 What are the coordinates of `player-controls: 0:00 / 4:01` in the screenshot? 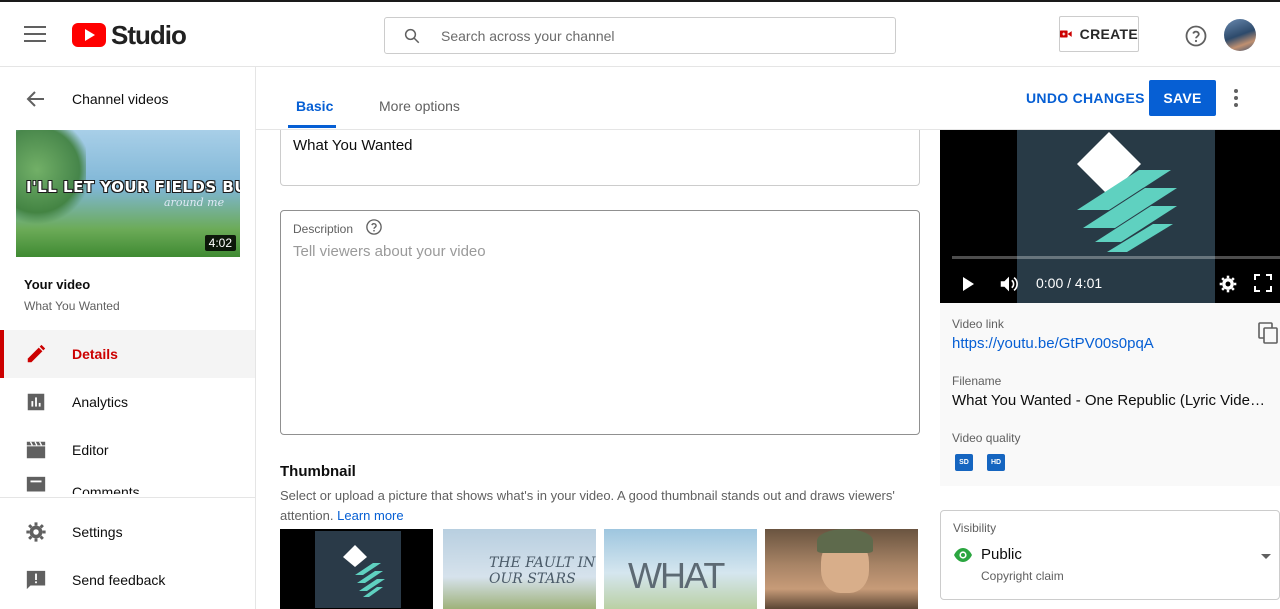 It's located at (1110, 286).